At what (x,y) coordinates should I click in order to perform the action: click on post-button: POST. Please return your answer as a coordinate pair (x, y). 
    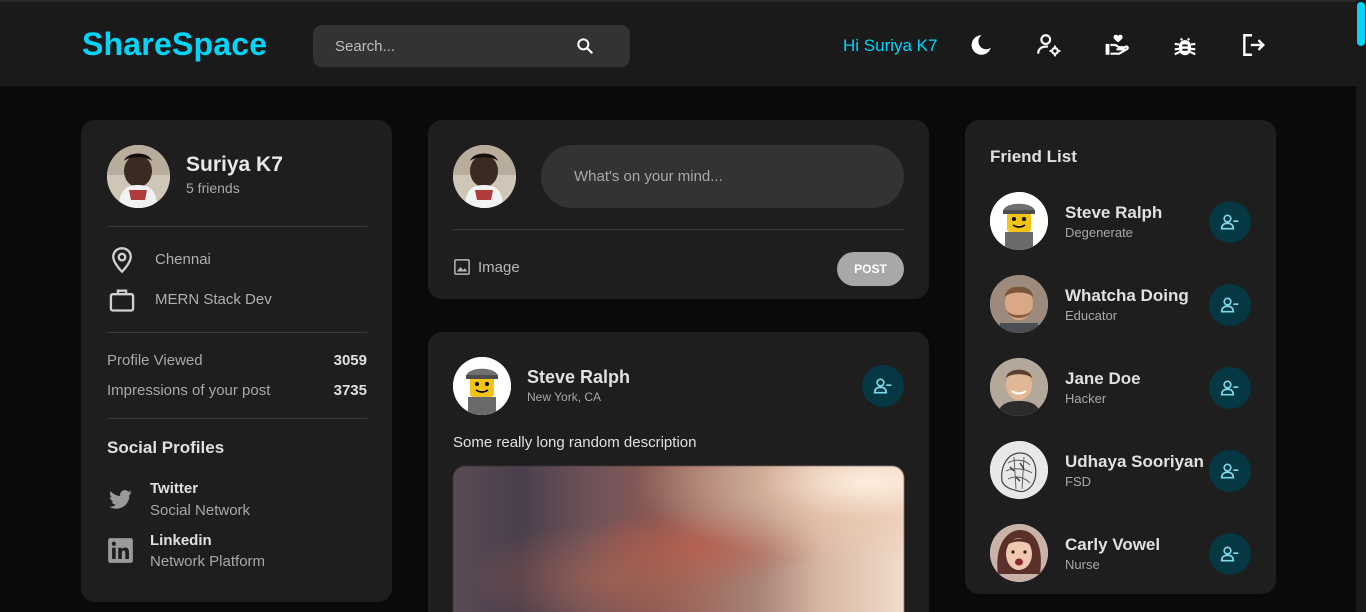
    Looking at the image, I should click on (870, 269).